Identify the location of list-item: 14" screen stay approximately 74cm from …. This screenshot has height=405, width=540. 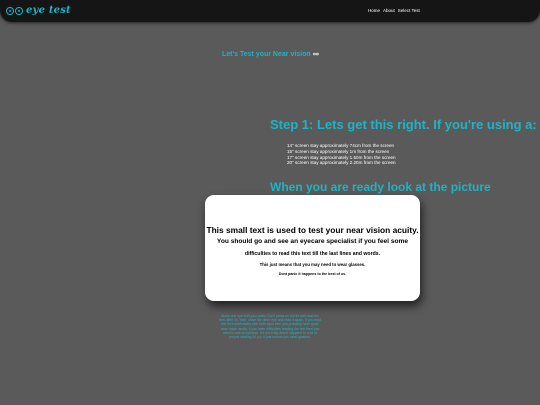
(341, 145).